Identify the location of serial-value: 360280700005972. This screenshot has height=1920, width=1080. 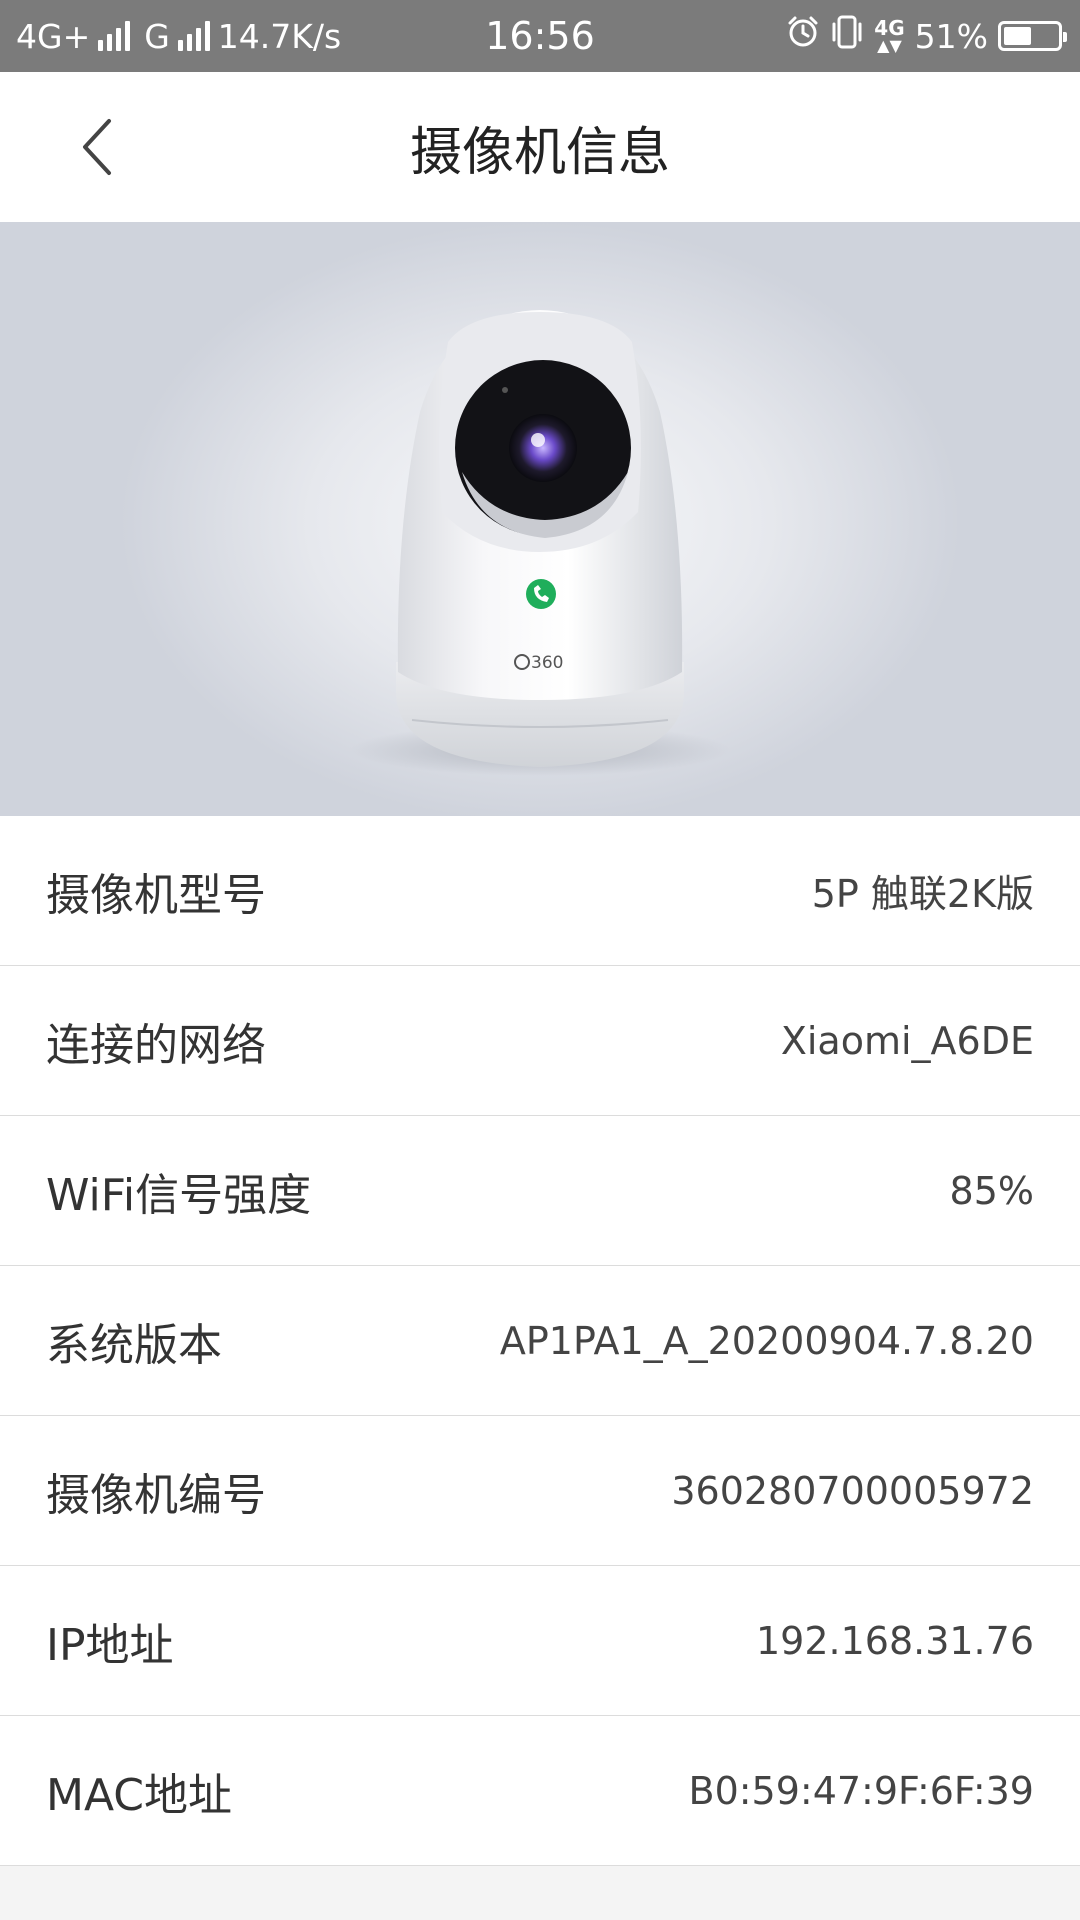
(852, 1490).